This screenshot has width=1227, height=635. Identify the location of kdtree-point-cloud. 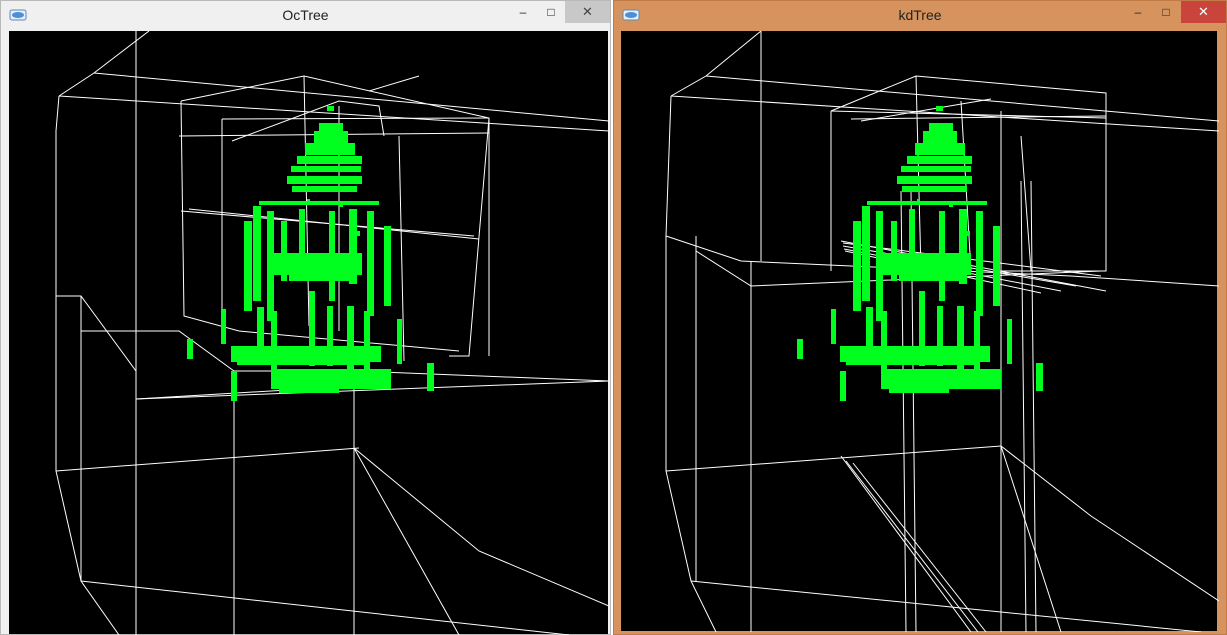
(920, 253).